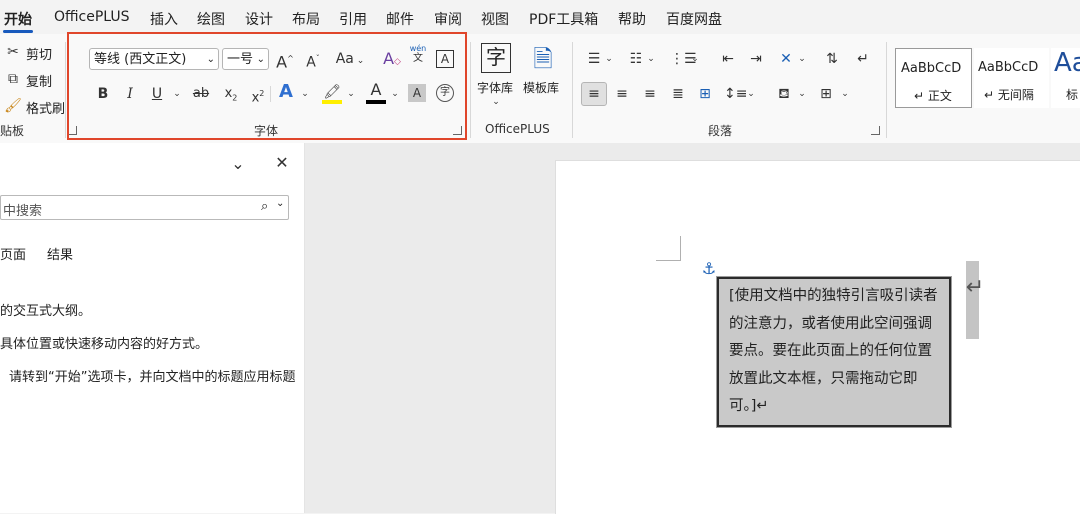  What do you see at coordinates (784, 94) in the screenshot?
I see `shading-bucket-icon: ⛾` at bounding box center [784, 94].